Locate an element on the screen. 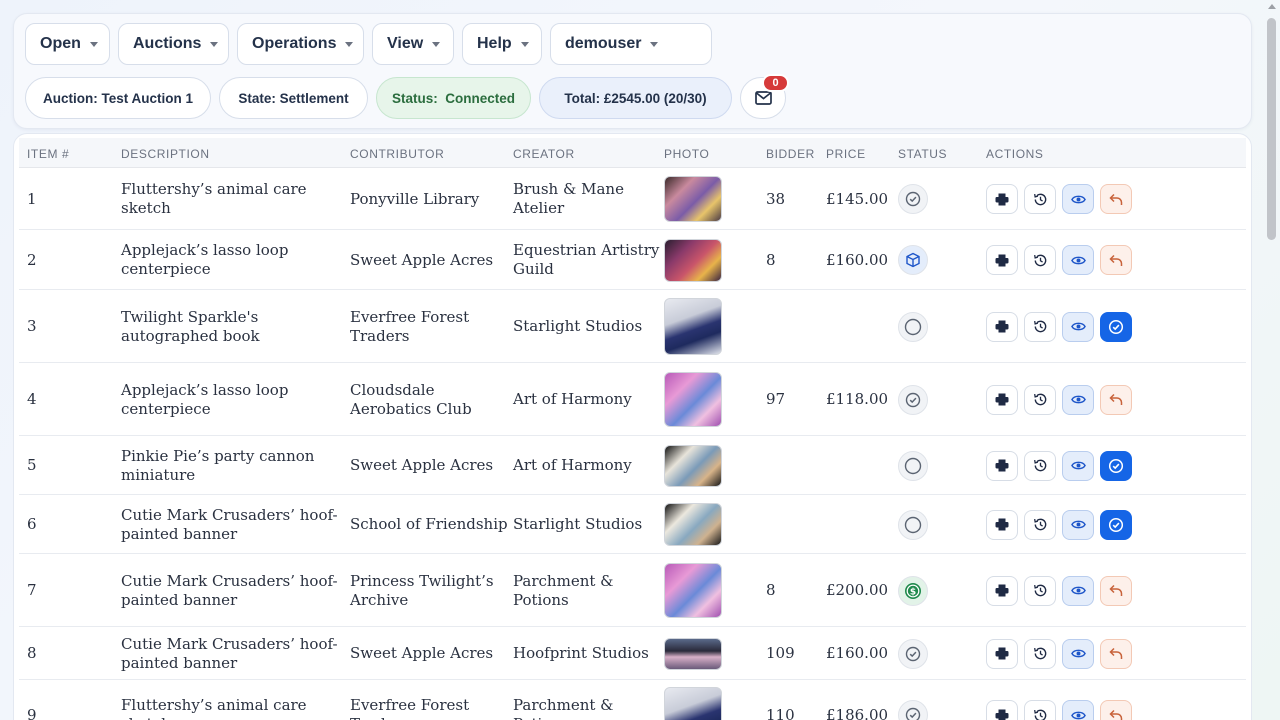  price-cell: £118.00 is located at coordinates (857, 399).